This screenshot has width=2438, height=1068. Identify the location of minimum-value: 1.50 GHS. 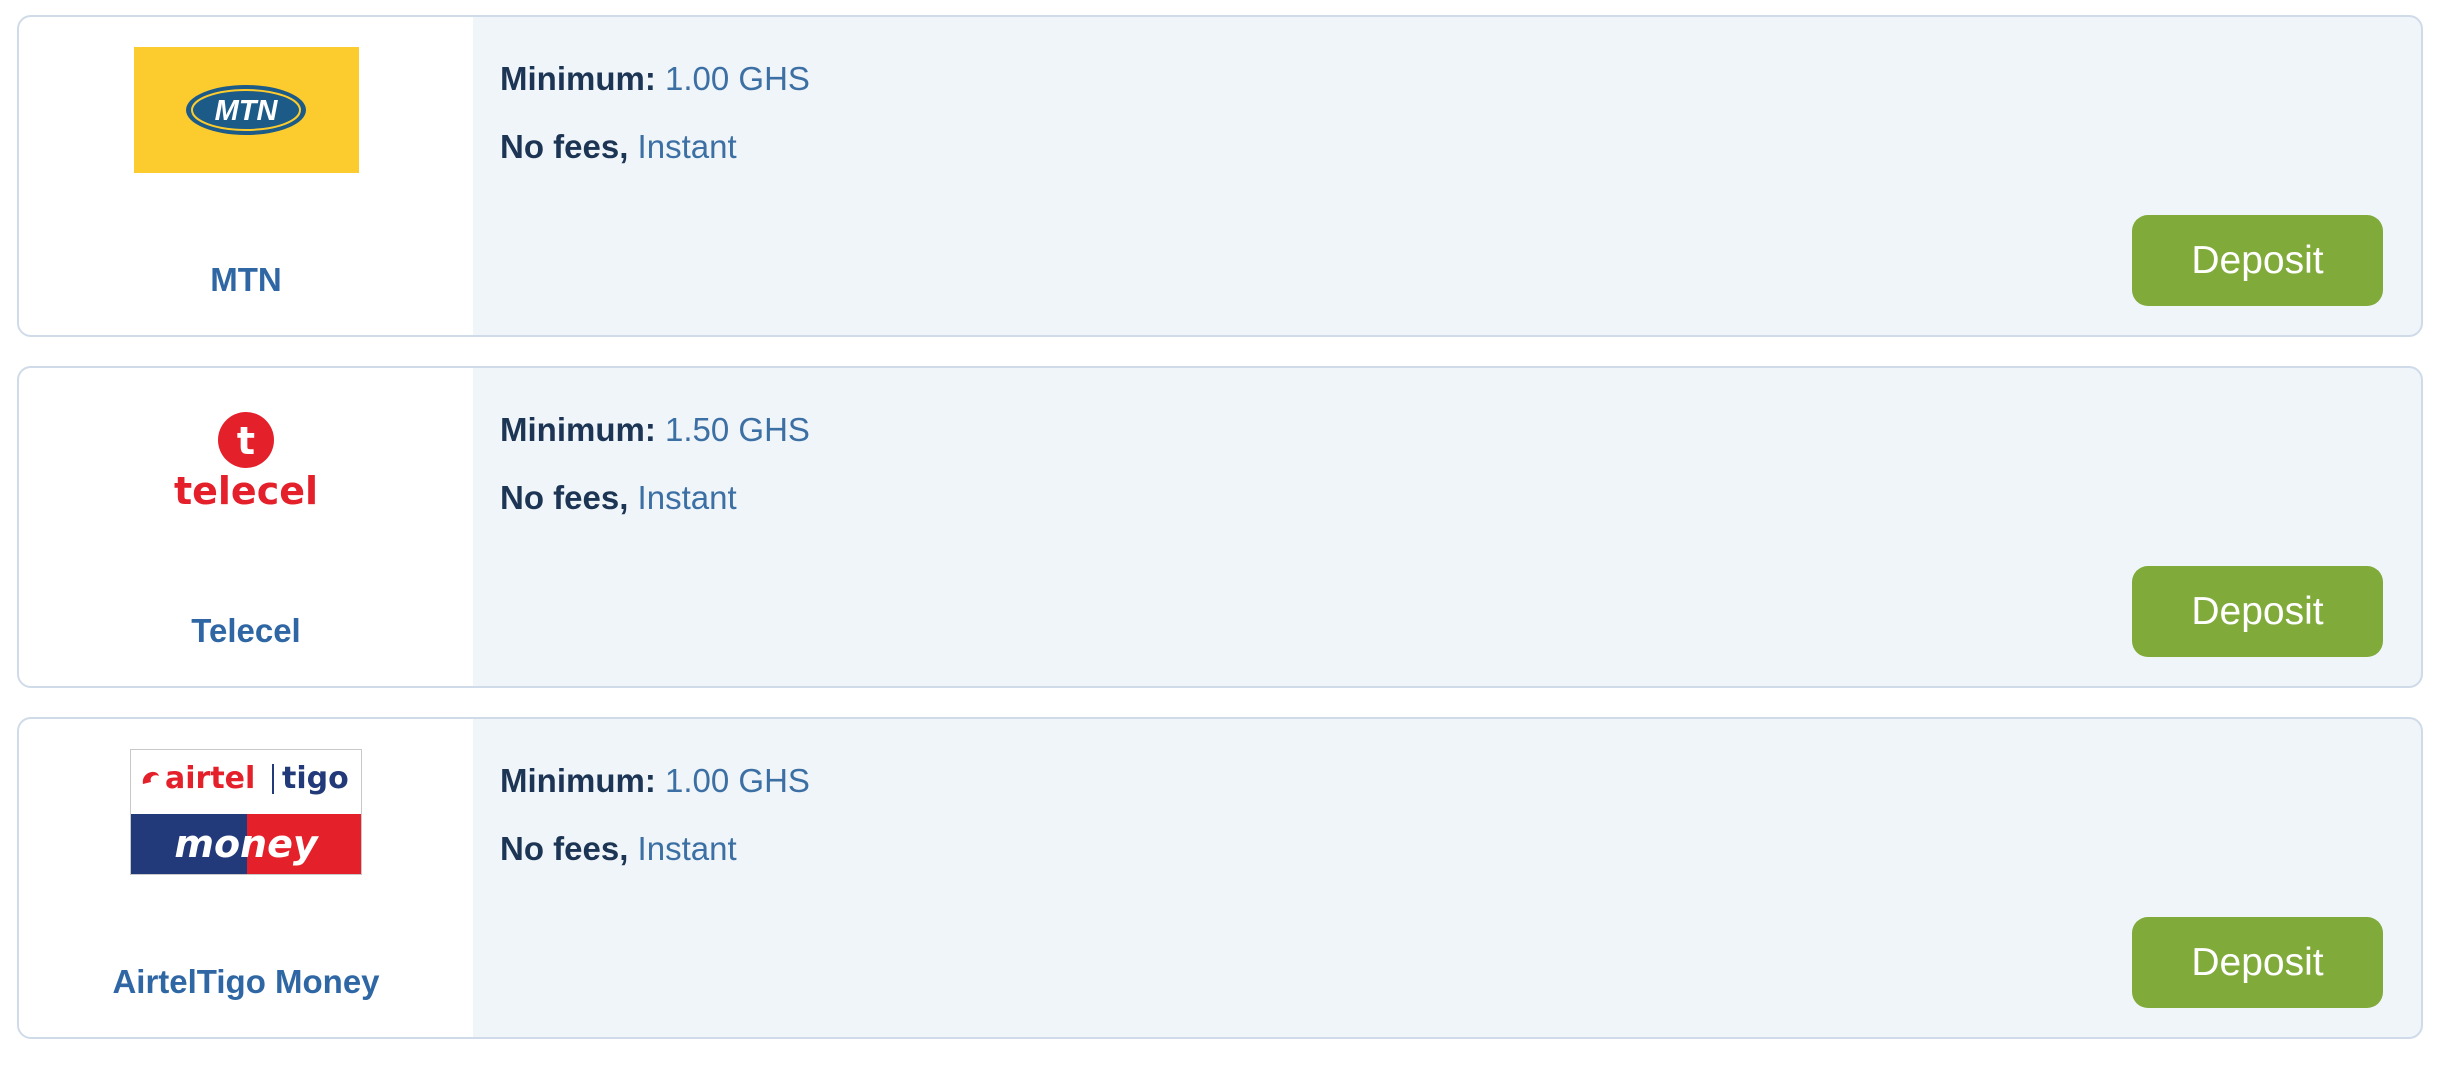
(737, 429).